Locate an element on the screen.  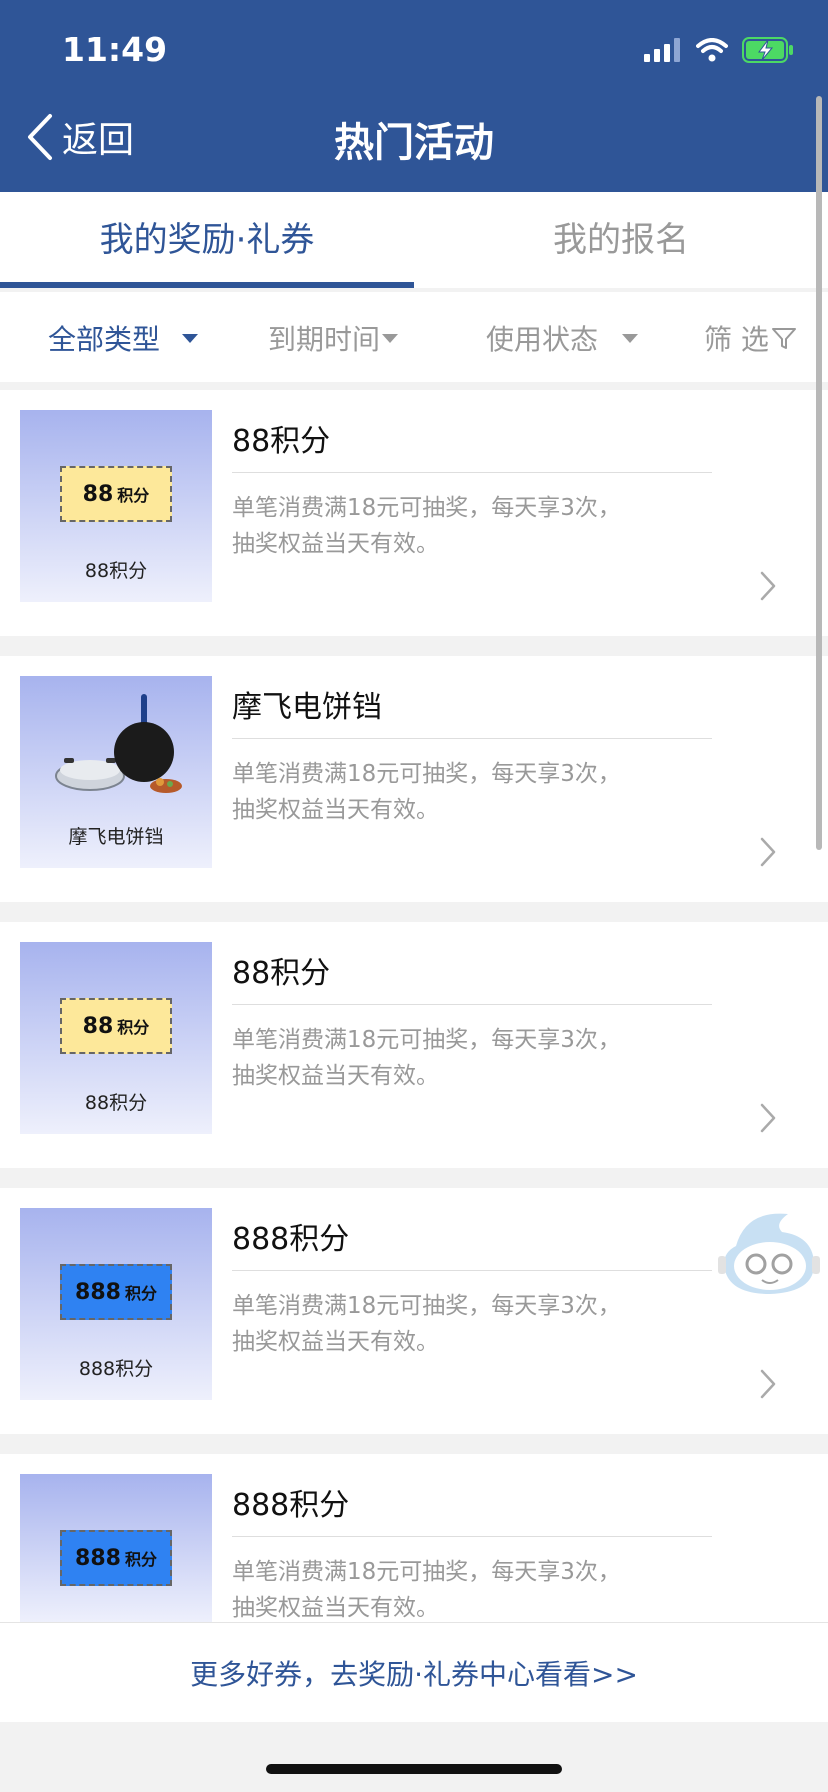
filter-label: 筛 选 is located at coordinates (736, 339).